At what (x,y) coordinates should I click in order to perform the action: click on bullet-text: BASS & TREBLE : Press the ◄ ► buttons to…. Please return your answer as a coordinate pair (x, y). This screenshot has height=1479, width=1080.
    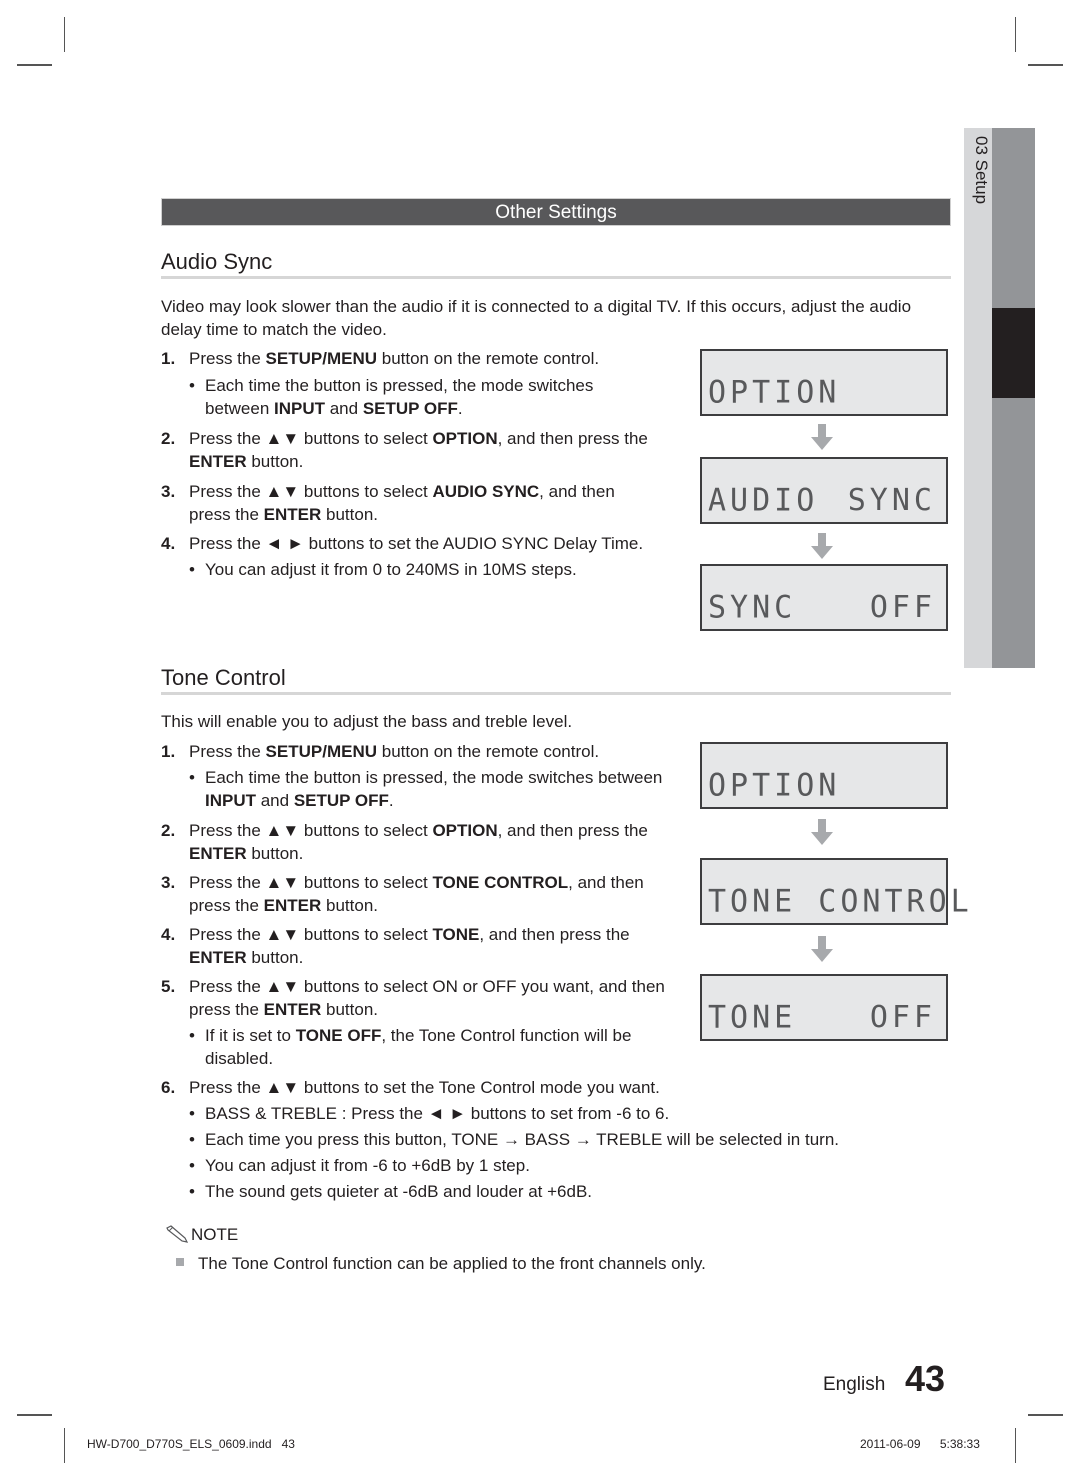
    Looking at the image, I should click on (437, 1113).